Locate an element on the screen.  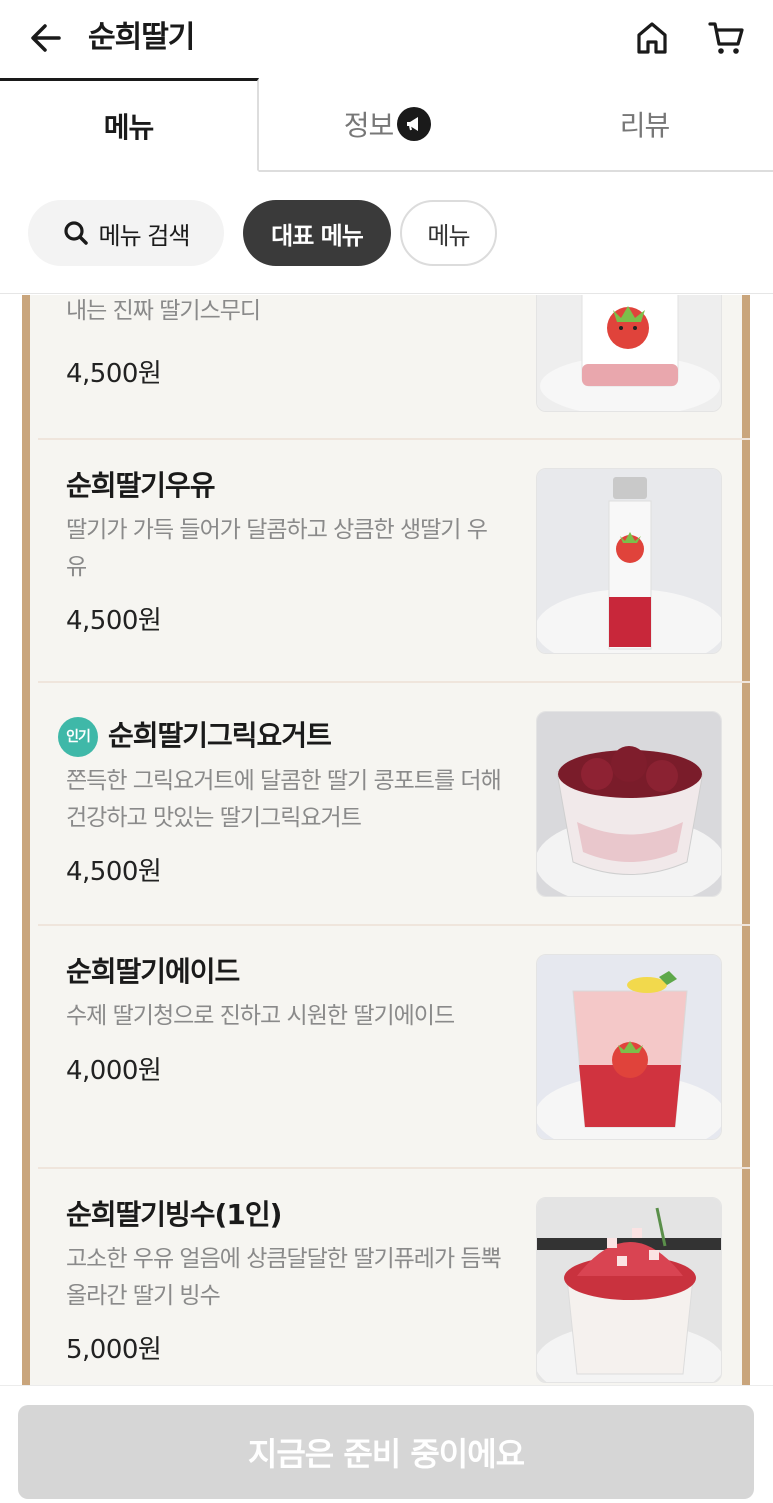
back-button is located at coordinates (46, 38).